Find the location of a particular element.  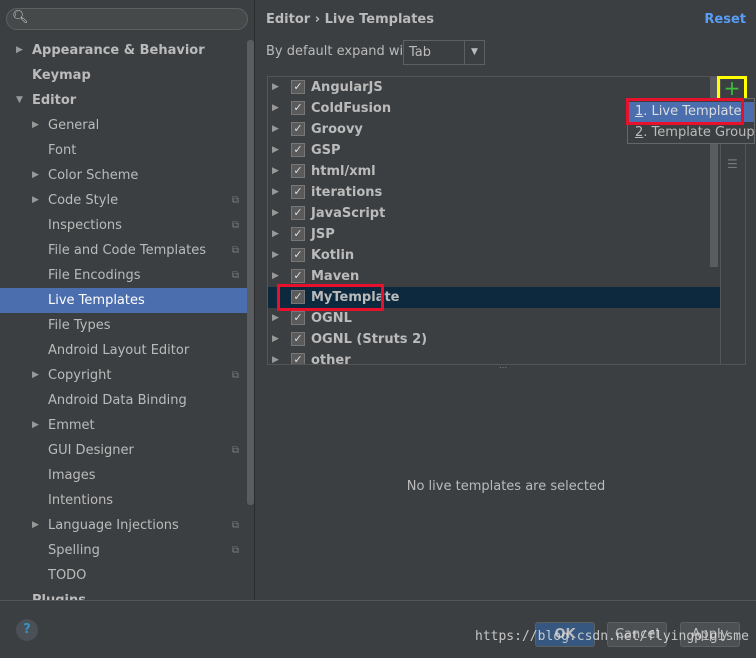

sidebar-item: Live Templates is located at coordinates (123, 300).